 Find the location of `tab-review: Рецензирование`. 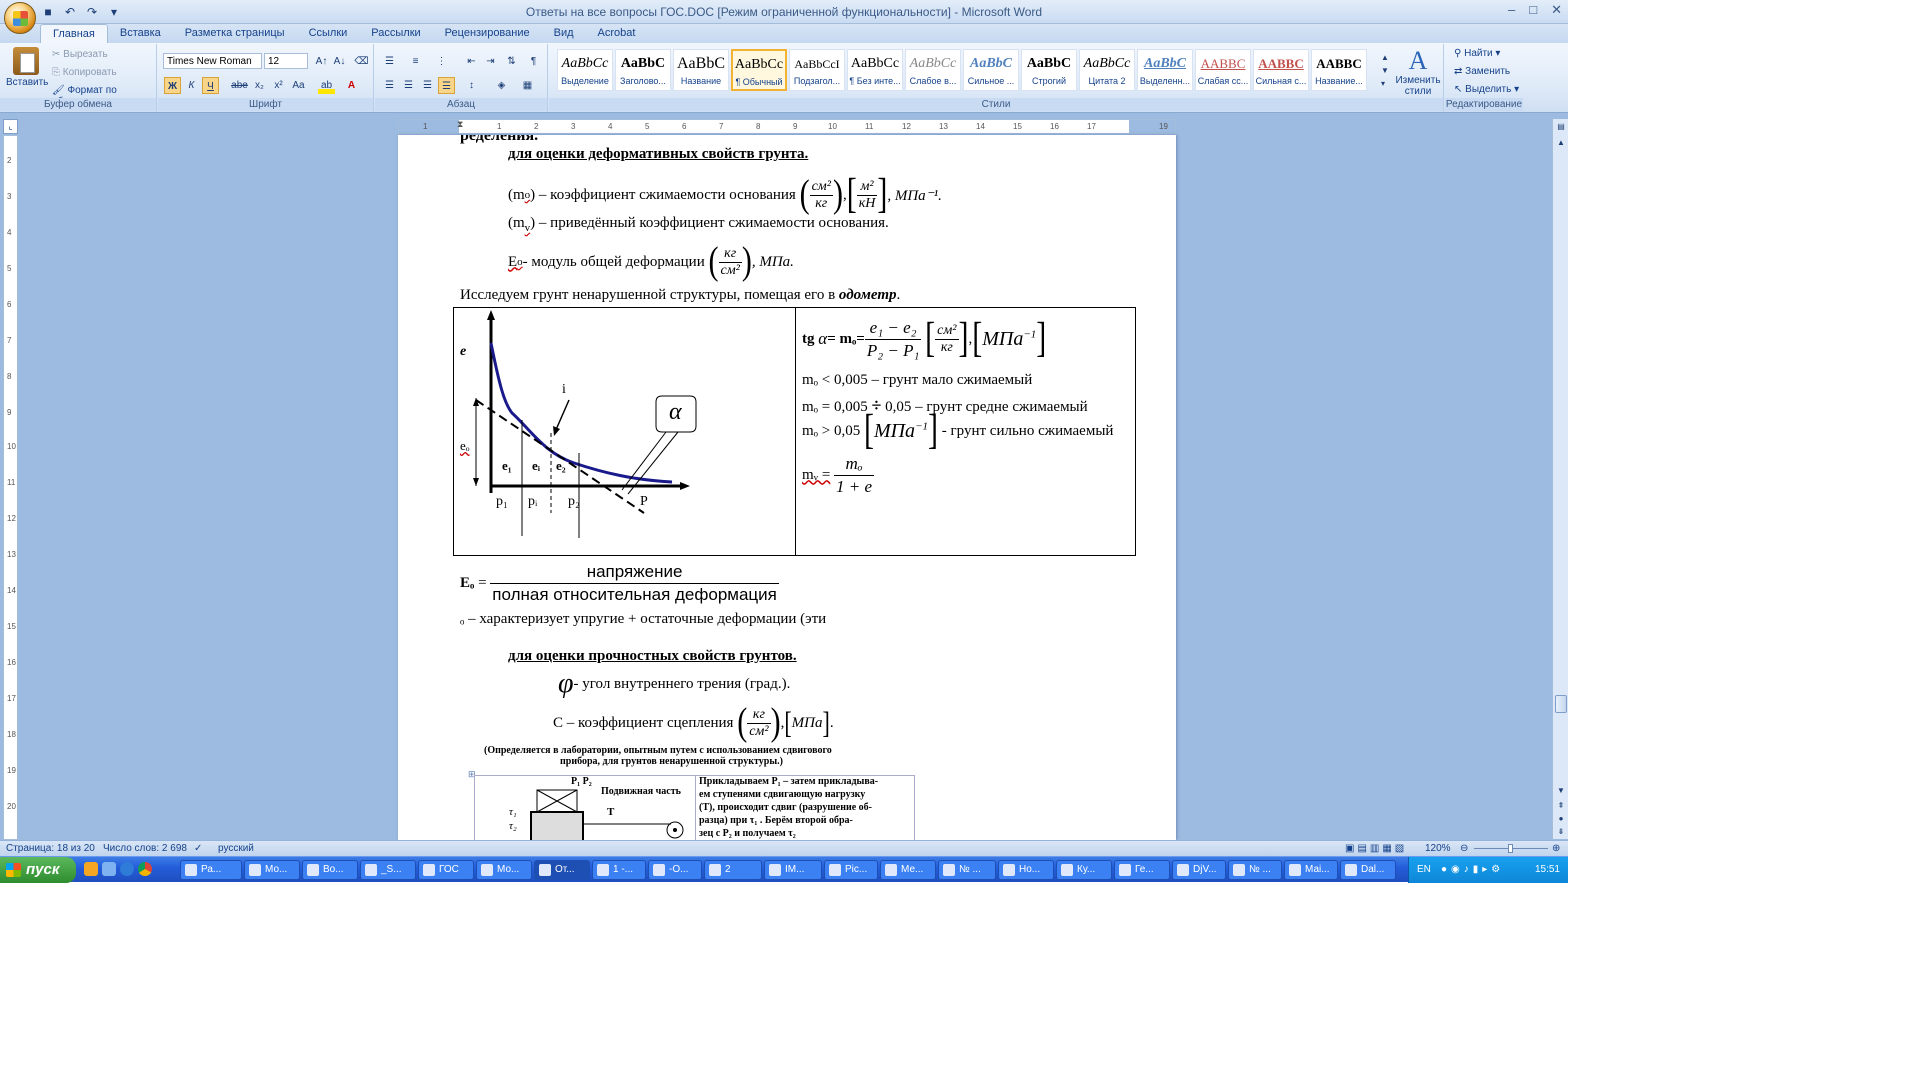

tab-review: Рецензирование is located at coordinates (487, 34).